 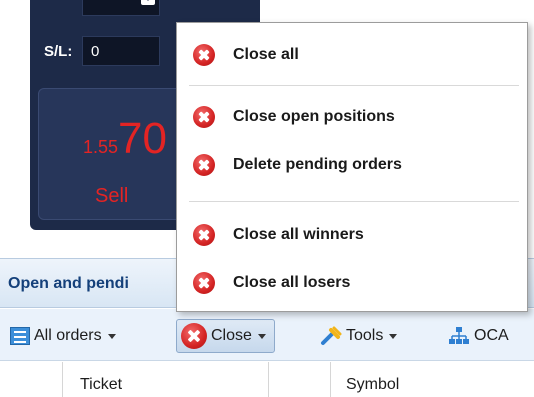 I want to click on menu-item-close-open-positions: Close open positions, so click(x=352, y=117).